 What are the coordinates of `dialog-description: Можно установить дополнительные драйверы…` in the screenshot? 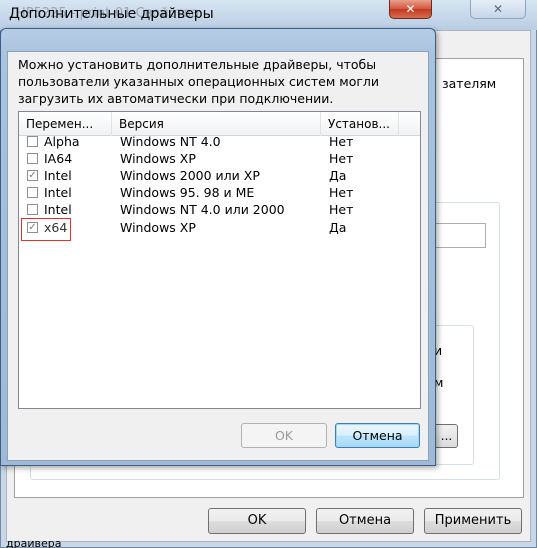 It's located at (199, 81).